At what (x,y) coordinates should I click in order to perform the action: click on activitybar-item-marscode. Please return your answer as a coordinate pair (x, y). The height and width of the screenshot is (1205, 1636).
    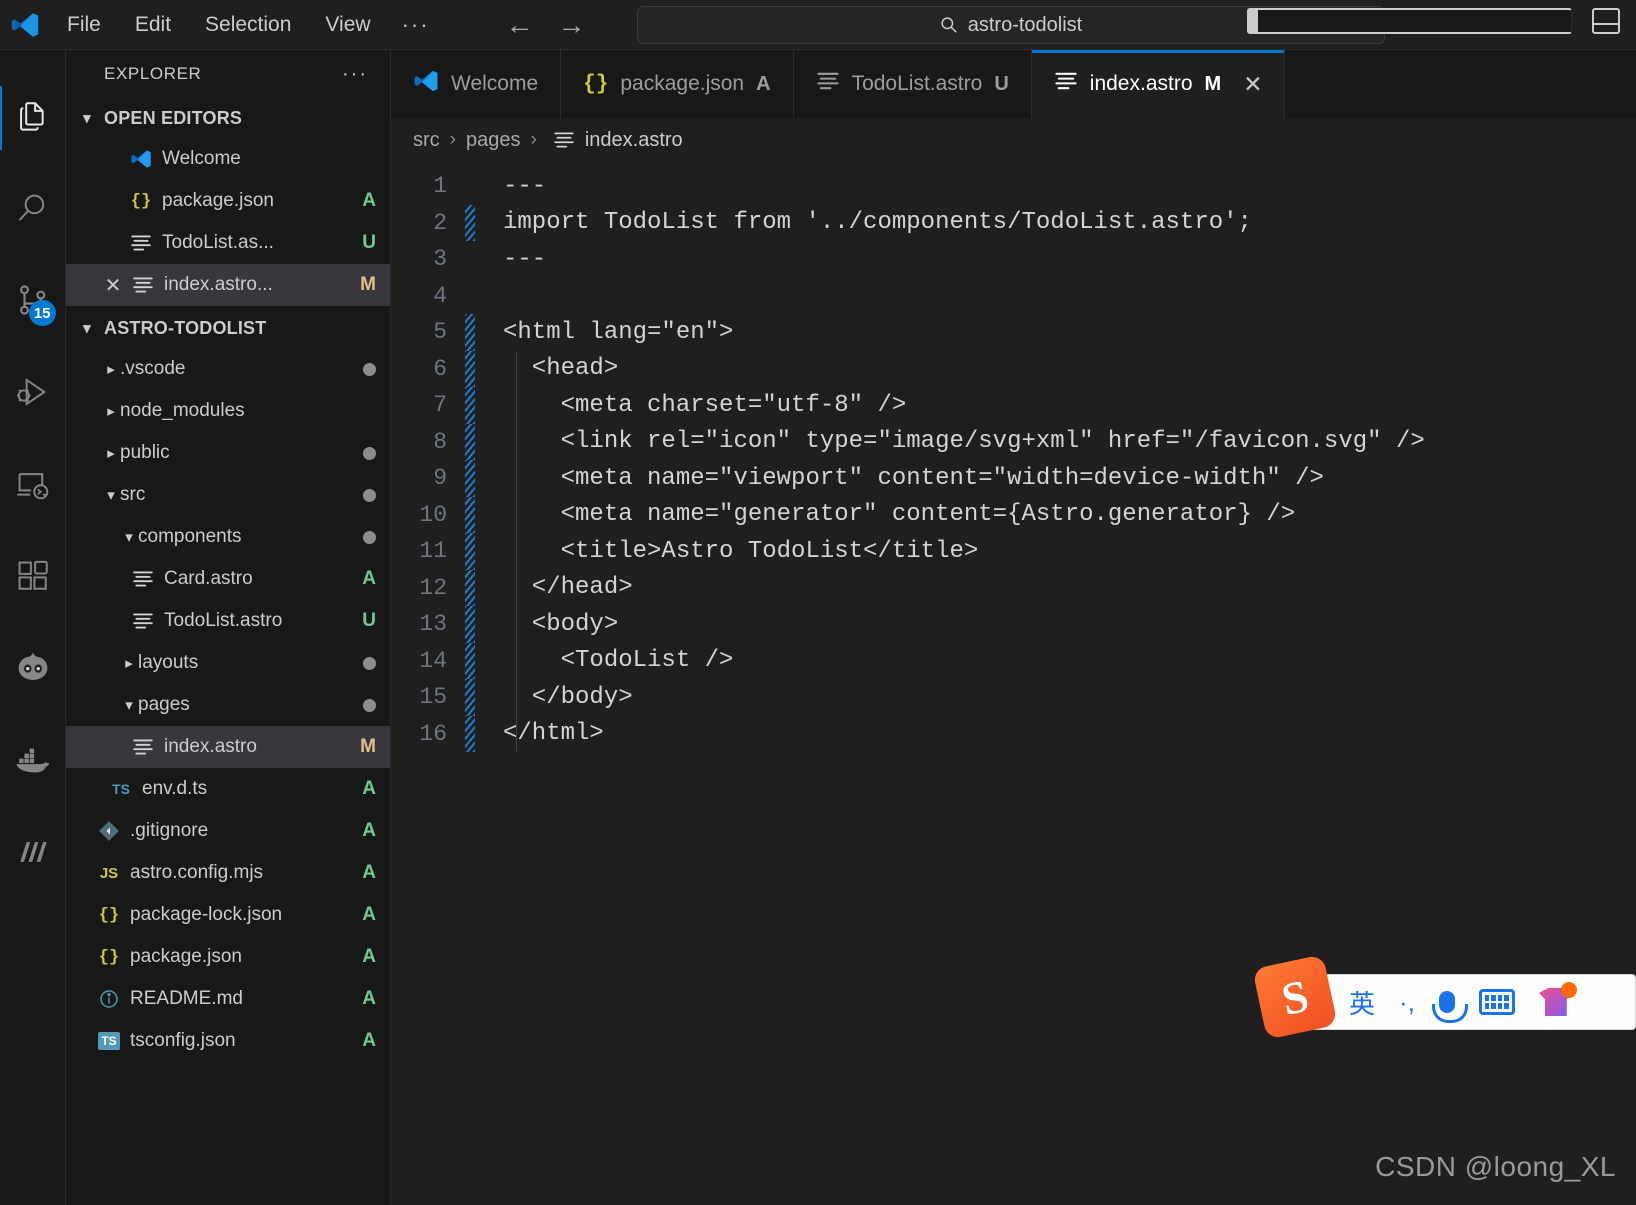
    Looking at the image, I should click on (33, 854).